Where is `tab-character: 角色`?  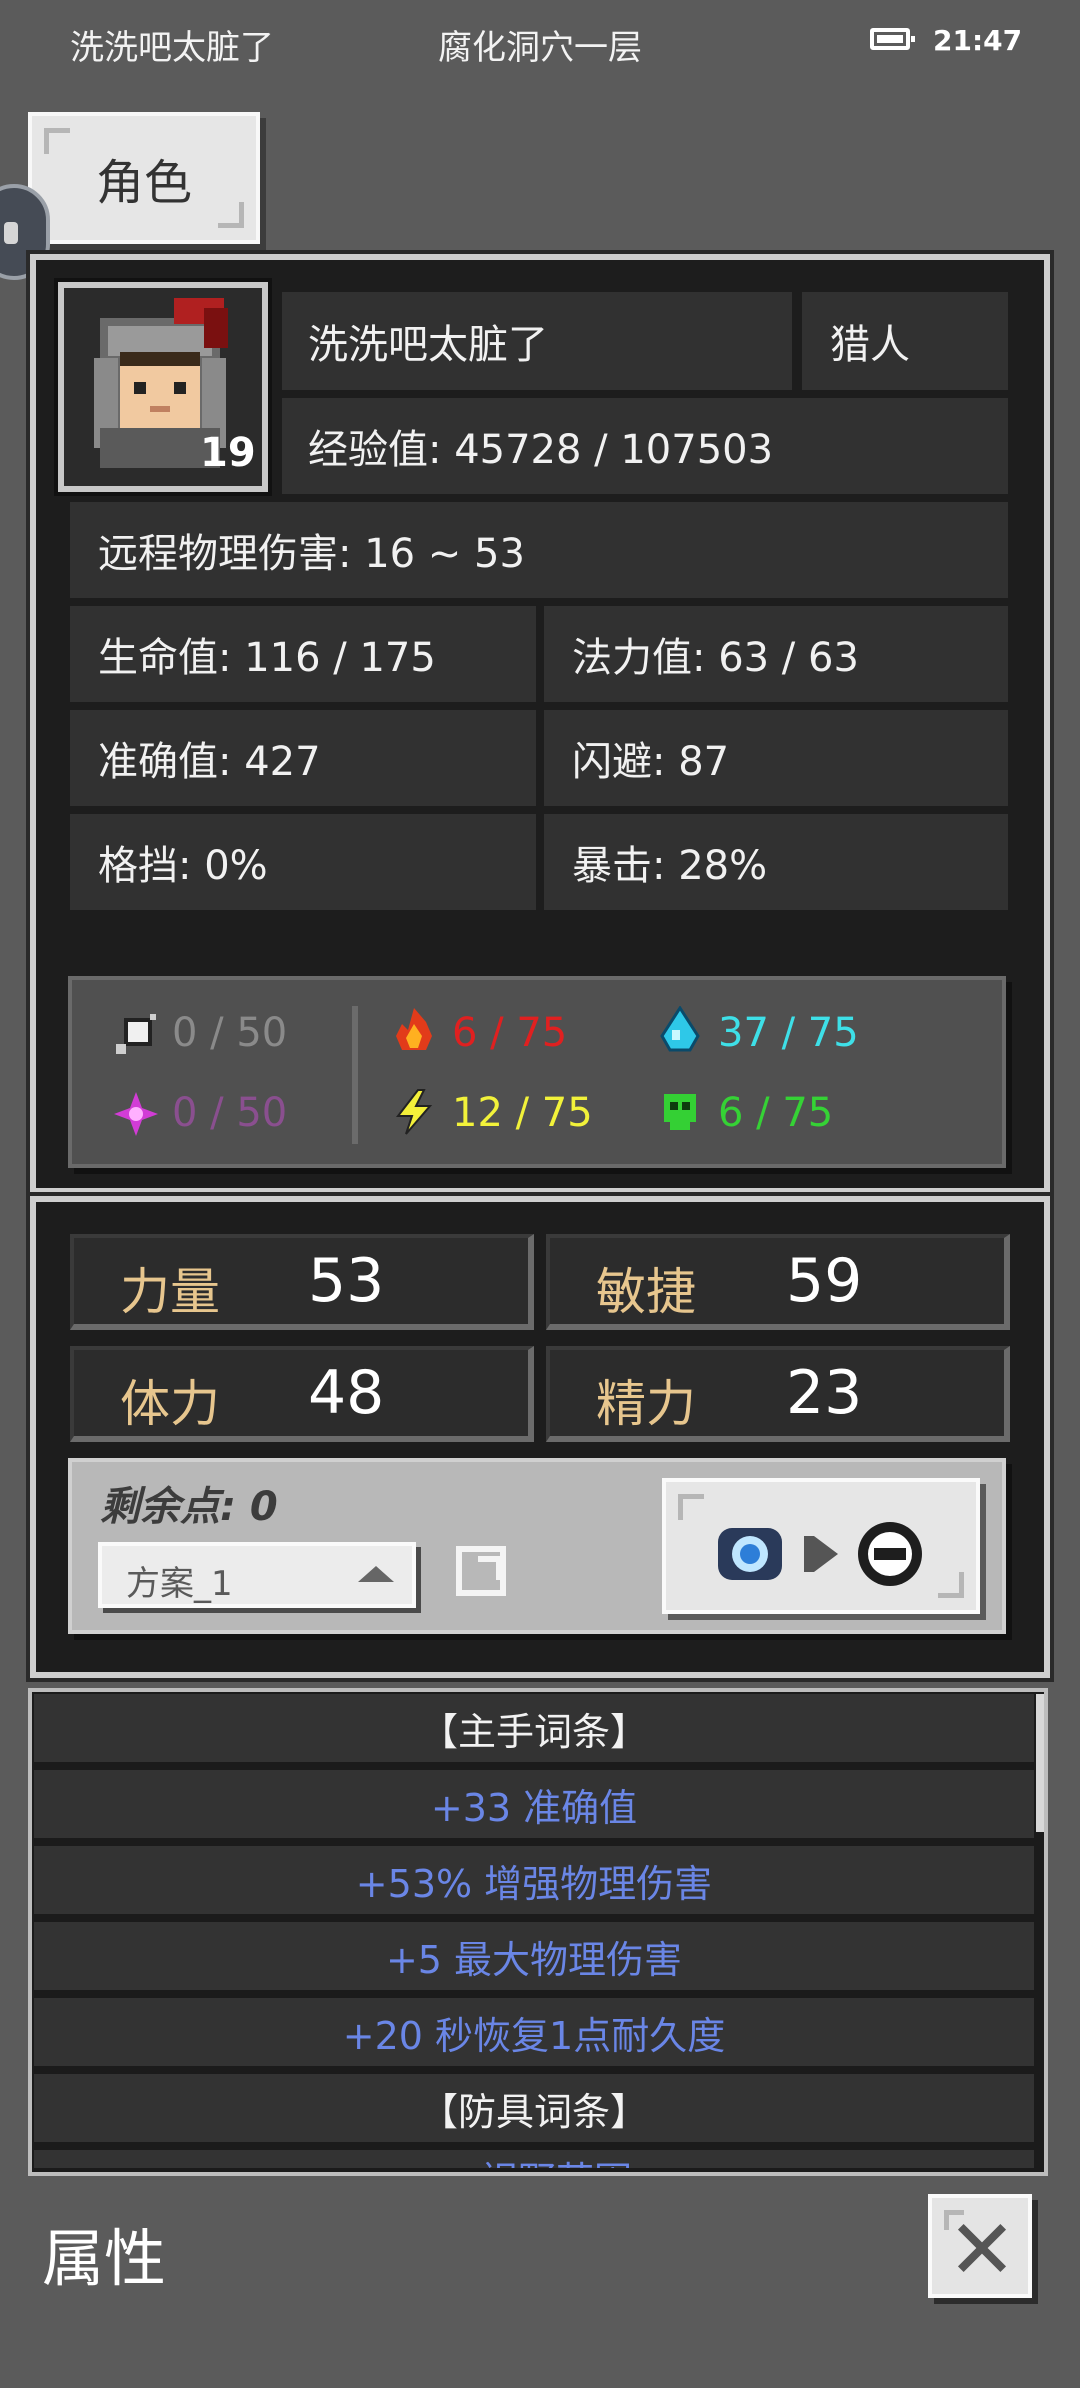
tab-character: 角色 is located at coordinates (144, 178).